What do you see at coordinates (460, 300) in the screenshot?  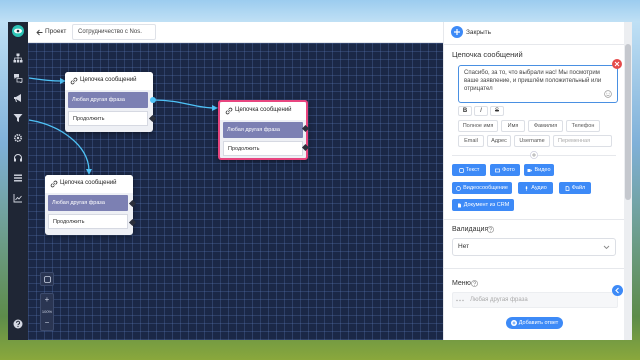 I see `drag-handle-icon` at bounding box center [460, 300].